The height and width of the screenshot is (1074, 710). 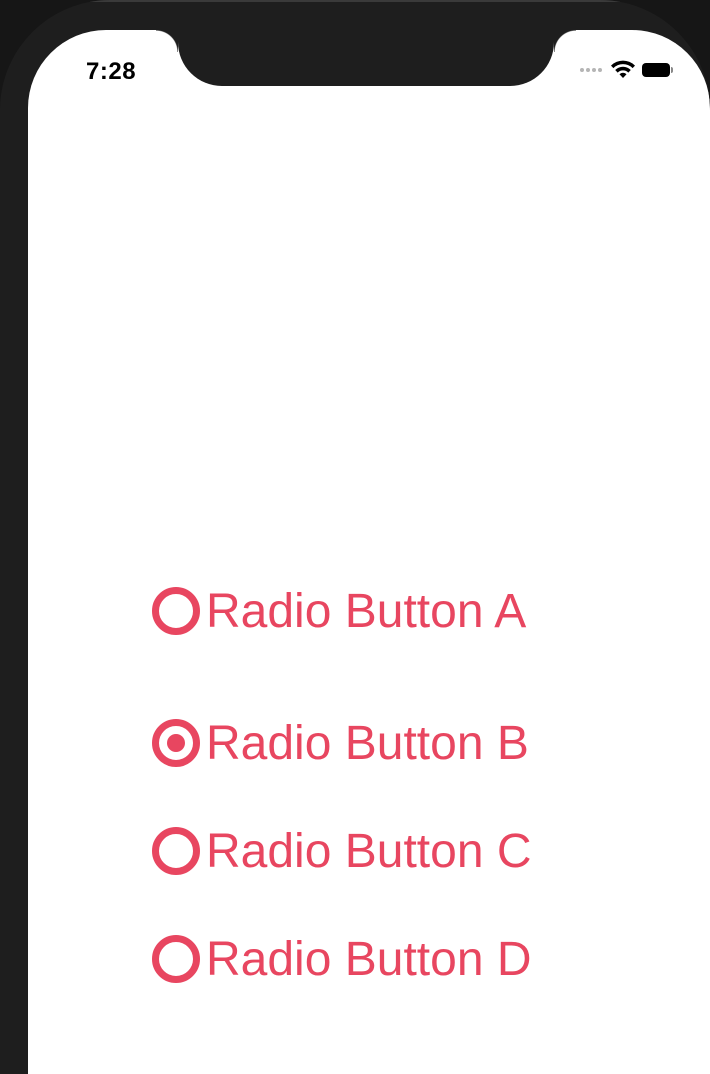 What do you see at coordinates (369, 851) in the screenshot?
I see `radio-option-label: Radio Button C` at bounding box center [369, 851].